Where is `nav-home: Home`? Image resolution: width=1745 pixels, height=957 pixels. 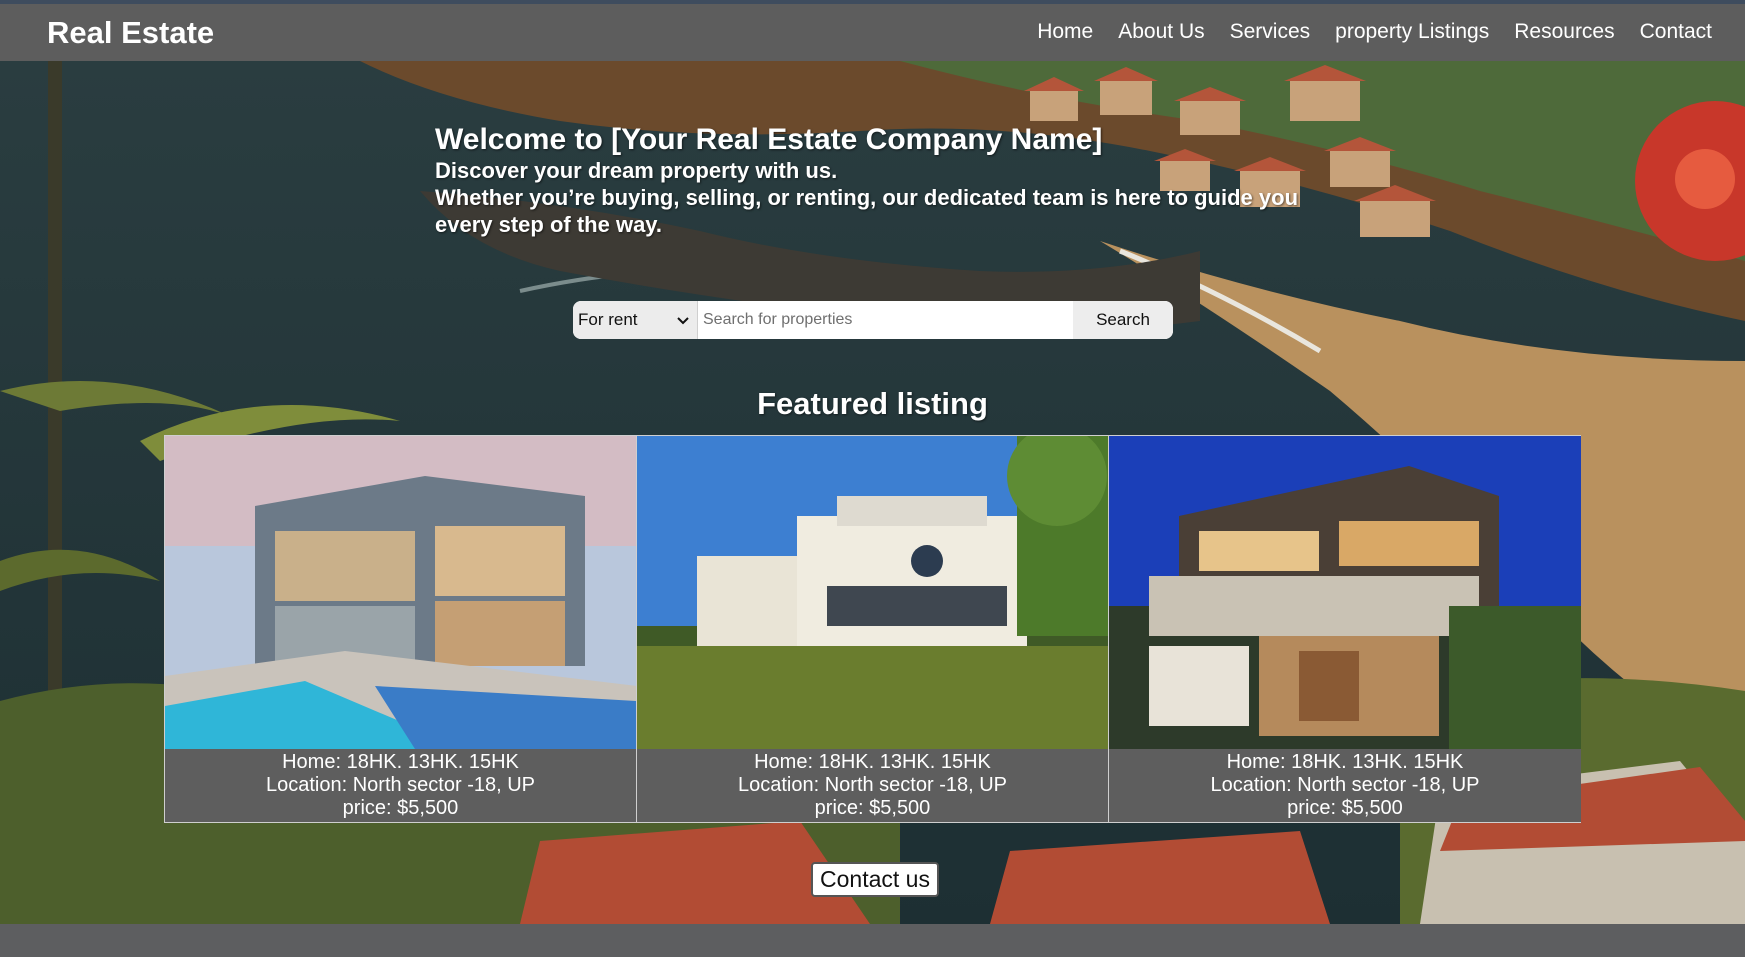
nav-home: Home is located at coordinates (1065, 32).